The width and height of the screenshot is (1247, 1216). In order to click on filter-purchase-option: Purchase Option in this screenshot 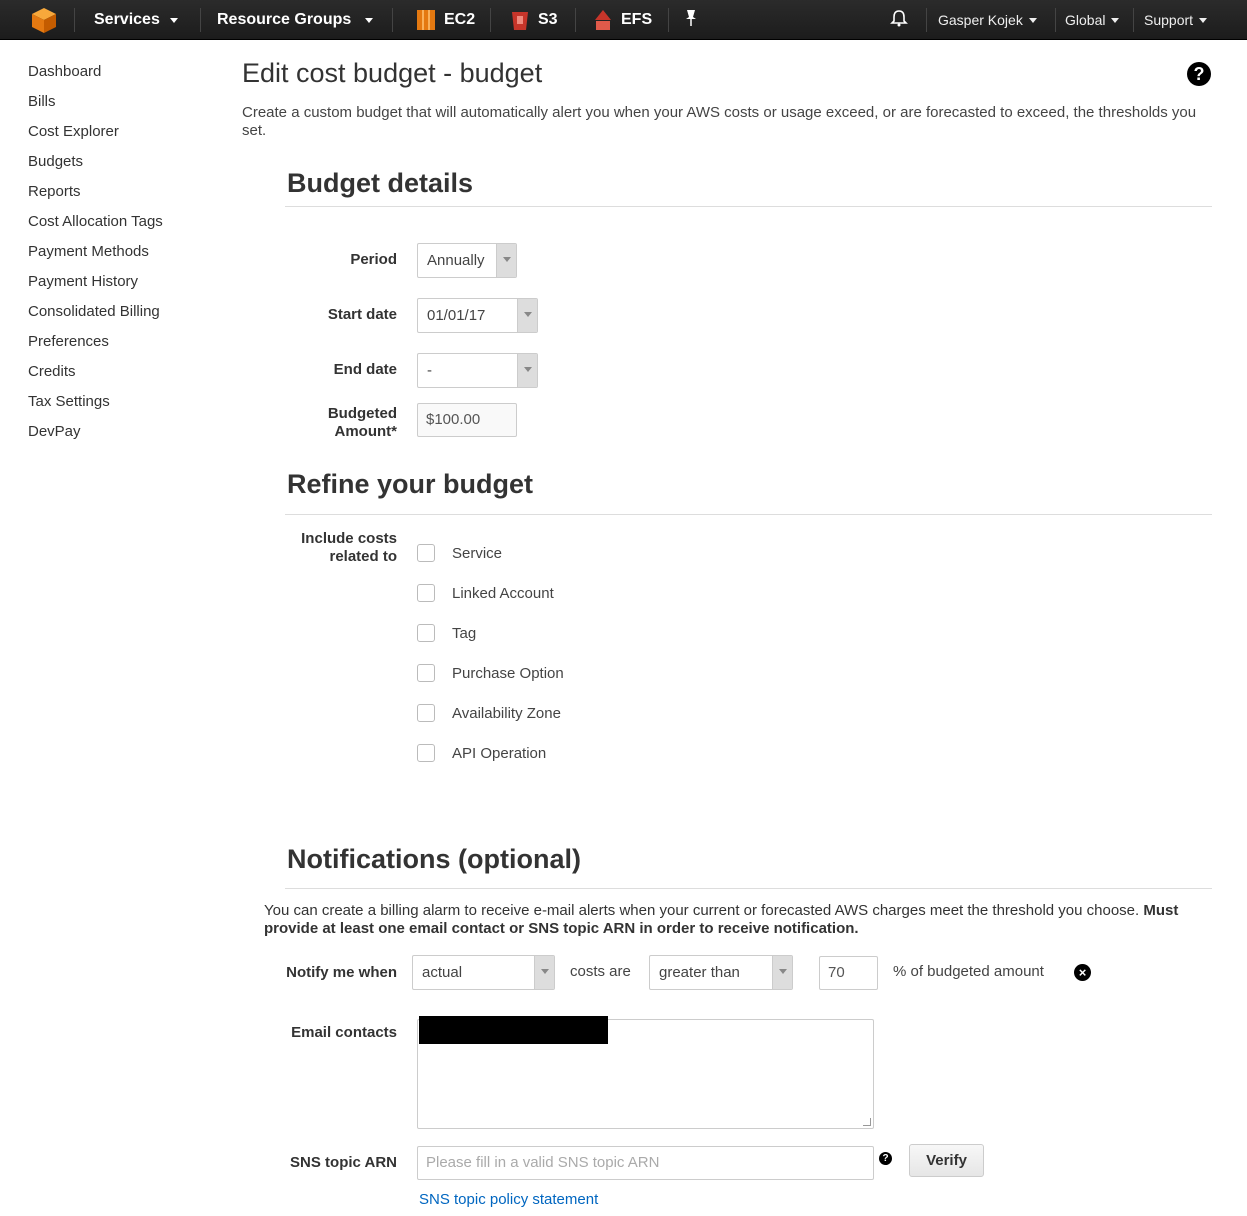, I will do `click(490, 673)`.